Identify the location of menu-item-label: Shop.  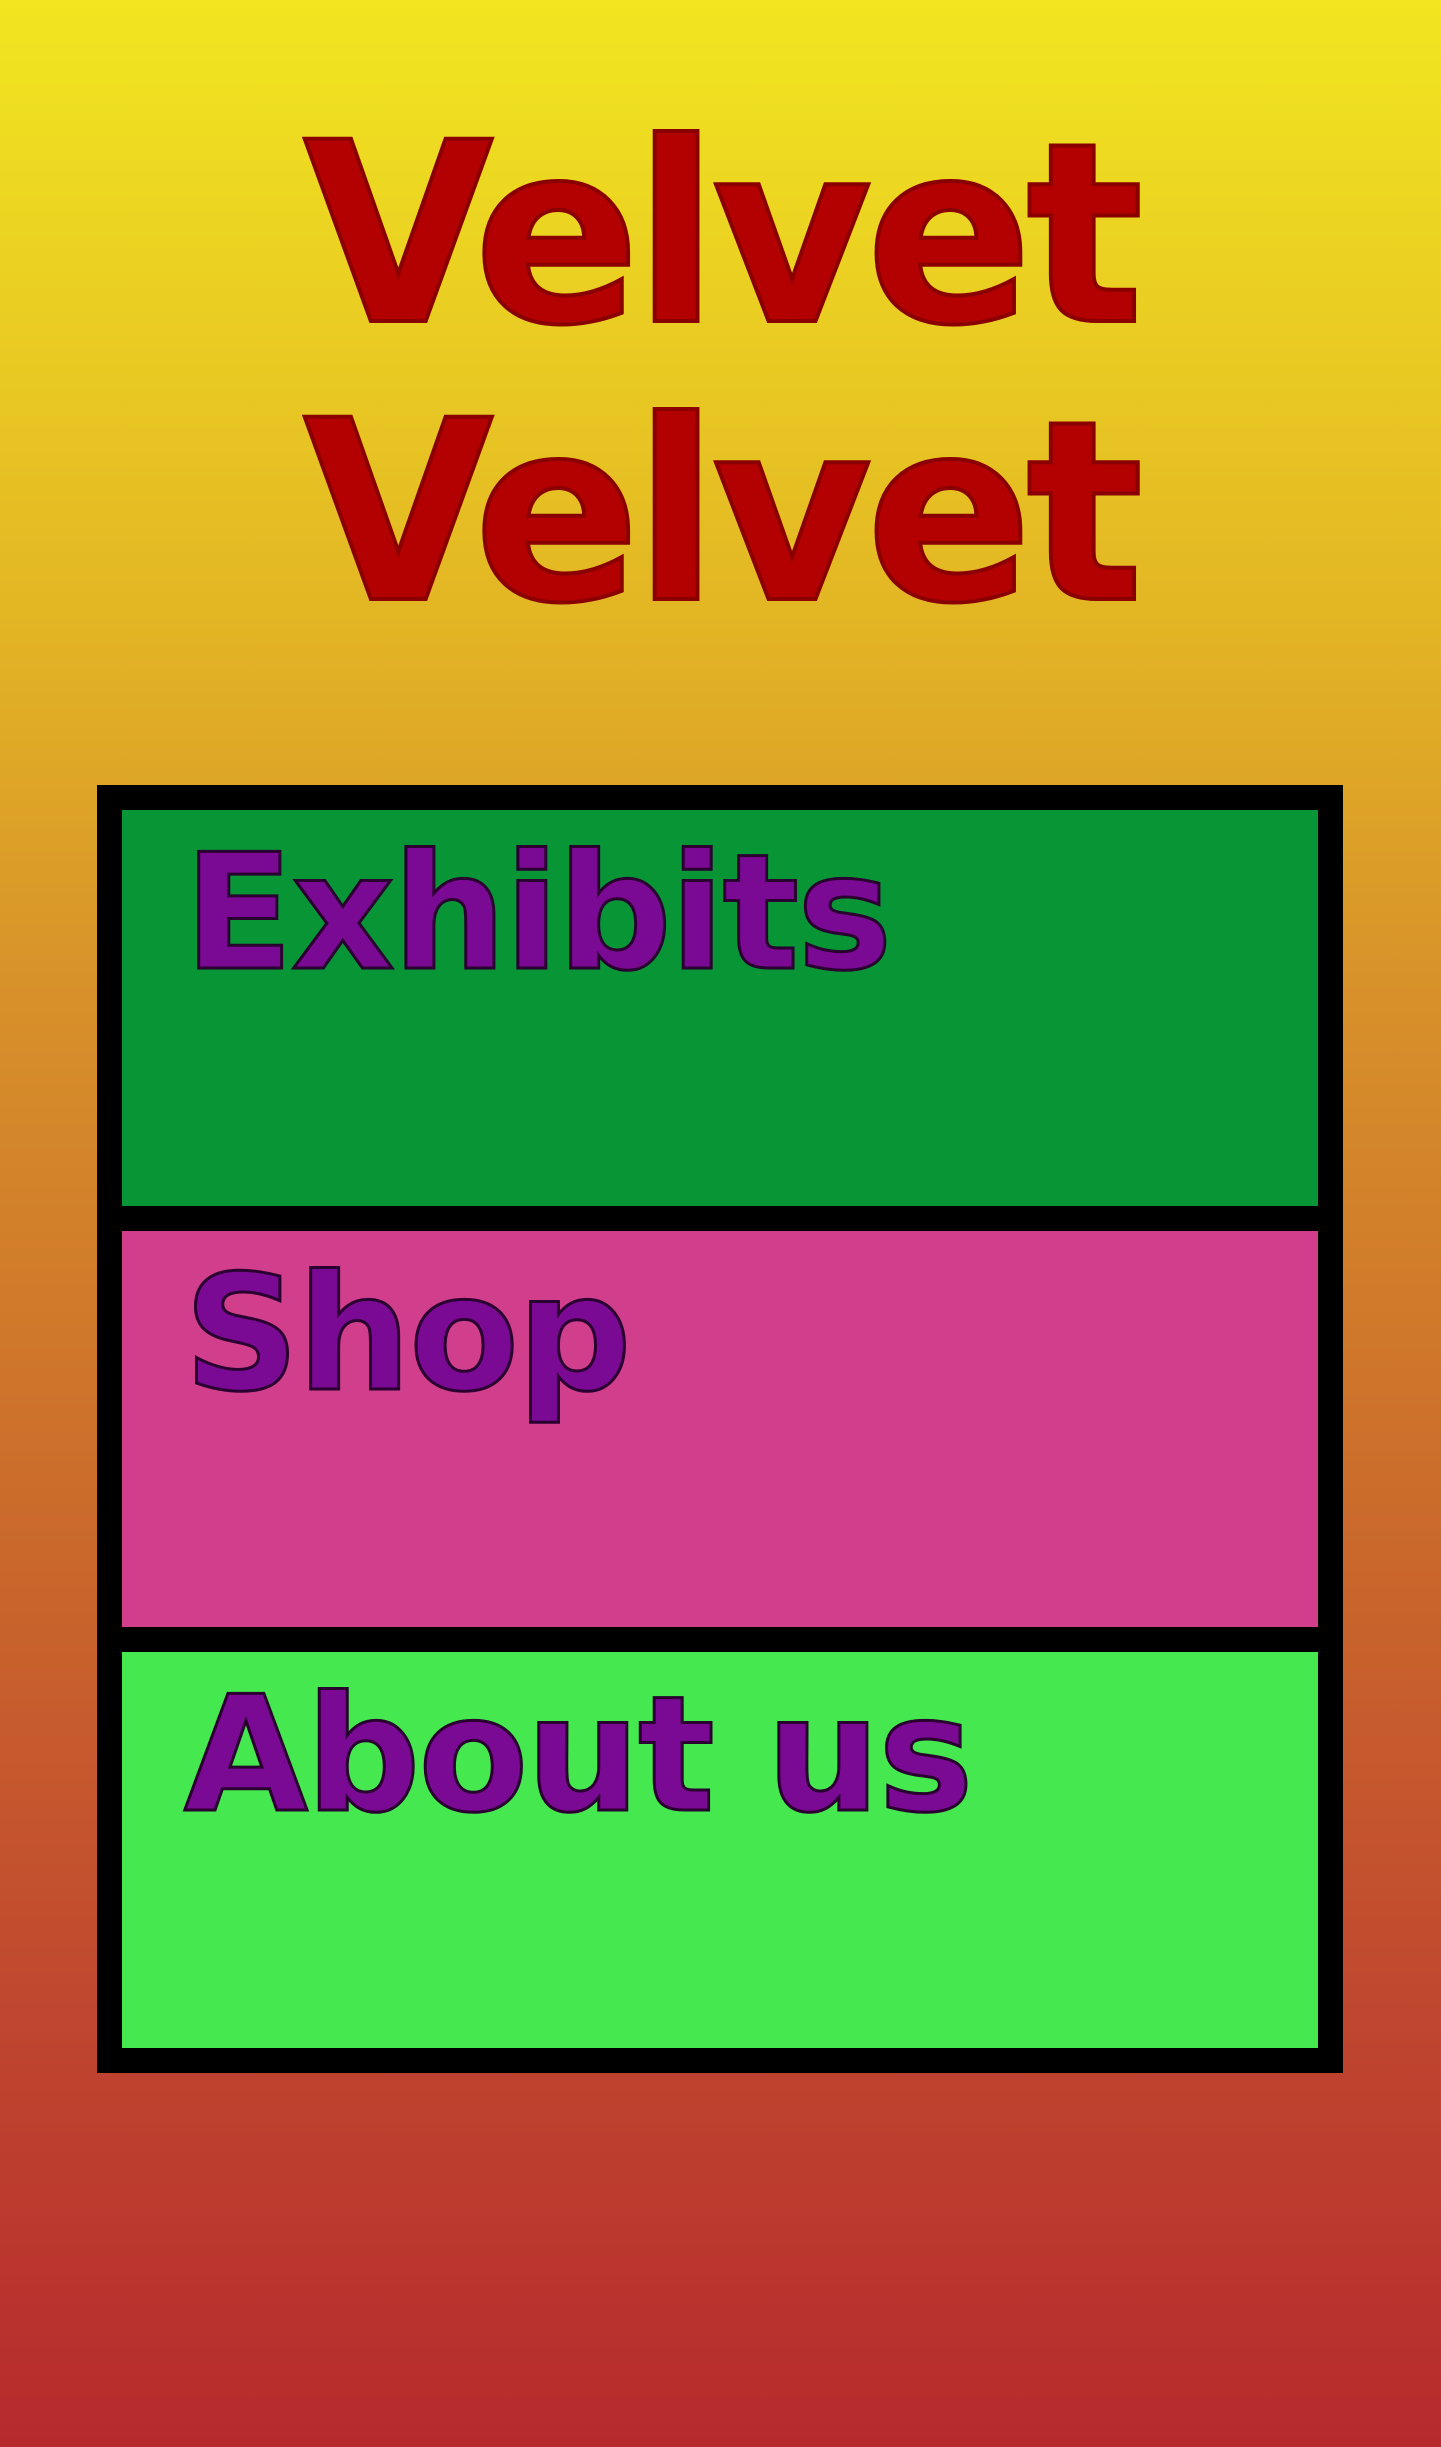
(408, 1334).